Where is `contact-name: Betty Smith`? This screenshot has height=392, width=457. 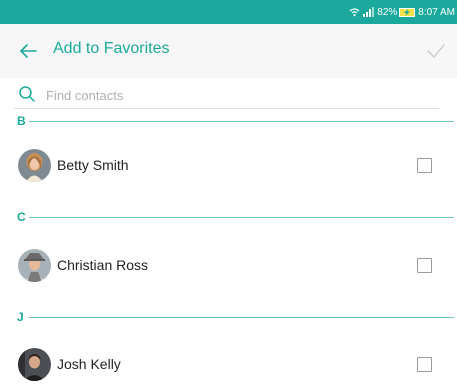
contact-name: Betty Smith is located at coordinates (93, 165).